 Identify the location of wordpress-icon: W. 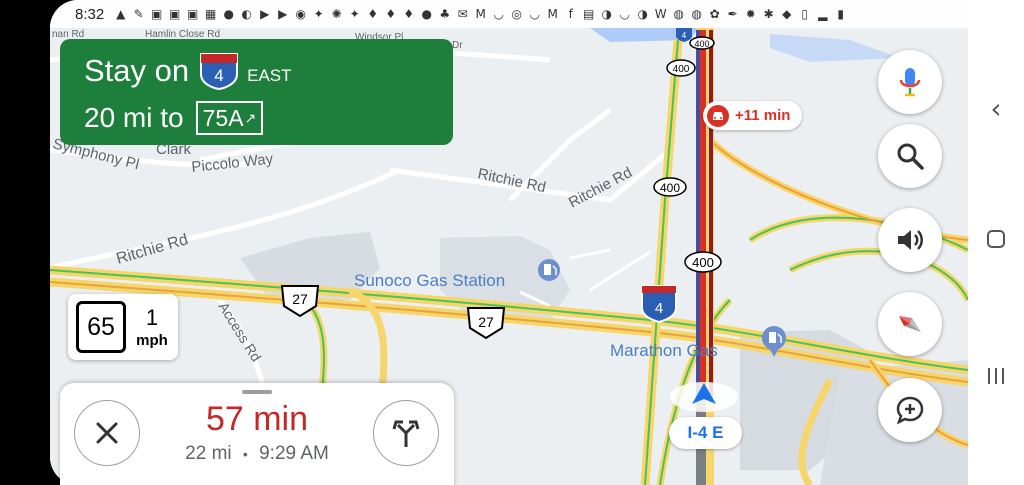
(660, 14).